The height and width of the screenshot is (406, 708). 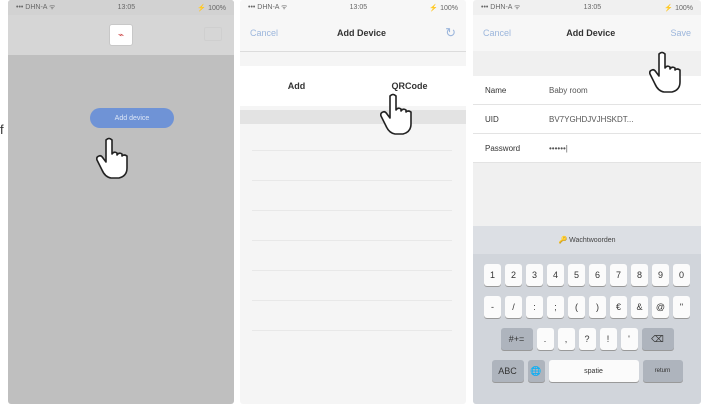 What do you see at coordinates (213, 34) in the screenshot?
I see `corner-button` at bounding box center [213, 34].